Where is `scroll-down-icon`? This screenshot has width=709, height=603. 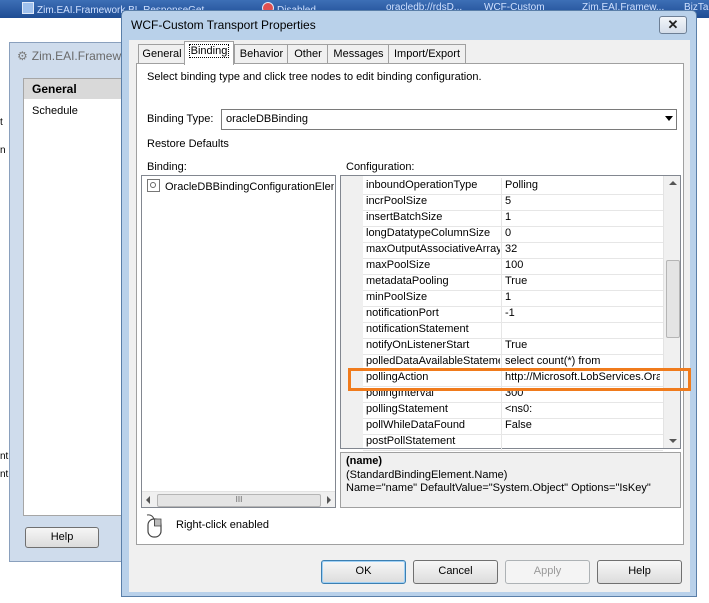 scroll-down-icon is located at coordinates (673, 441).